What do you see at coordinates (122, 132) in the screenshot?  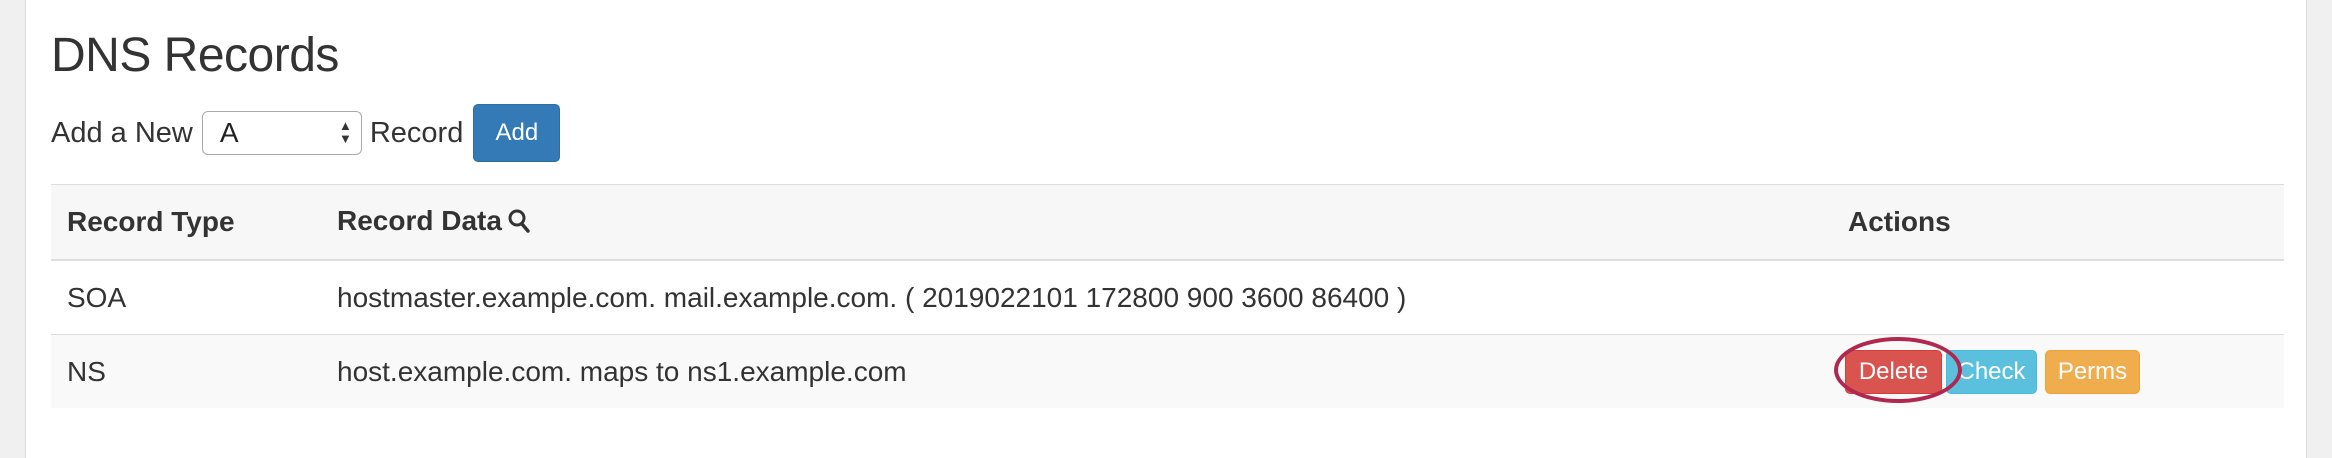 I see `add-prefix-label: Add a New` at bounding box center [122, 132].